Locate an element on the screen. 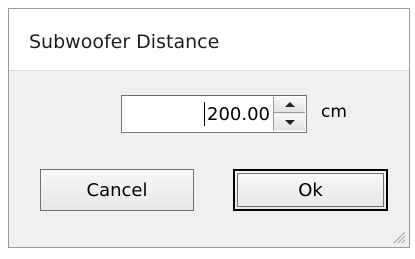 This screenshot has height=259, width=415. ok-button-label: Ok is located at coordinates (310, 190).